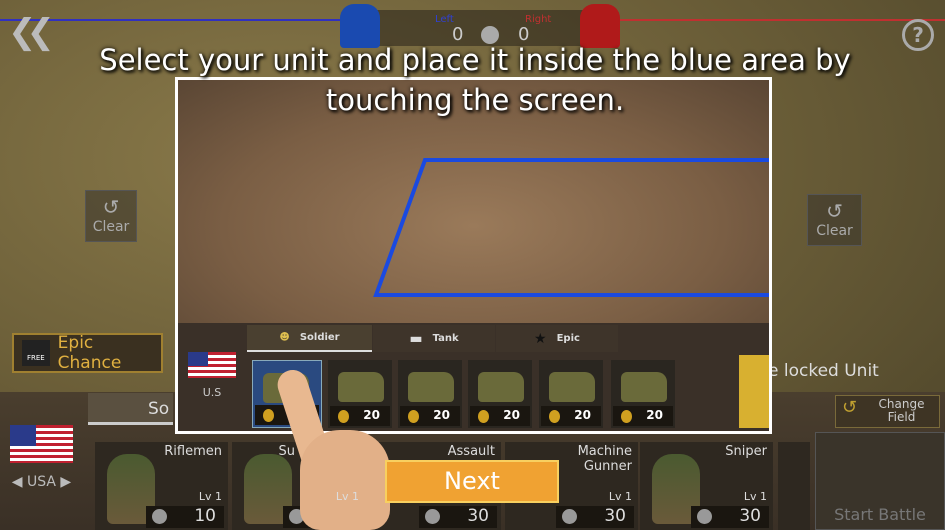 The height and width of the screenshot is (530, 945). Describe the element at coordinates (754, 391) in the screenshot. I see `locked-unit-button` at that location.